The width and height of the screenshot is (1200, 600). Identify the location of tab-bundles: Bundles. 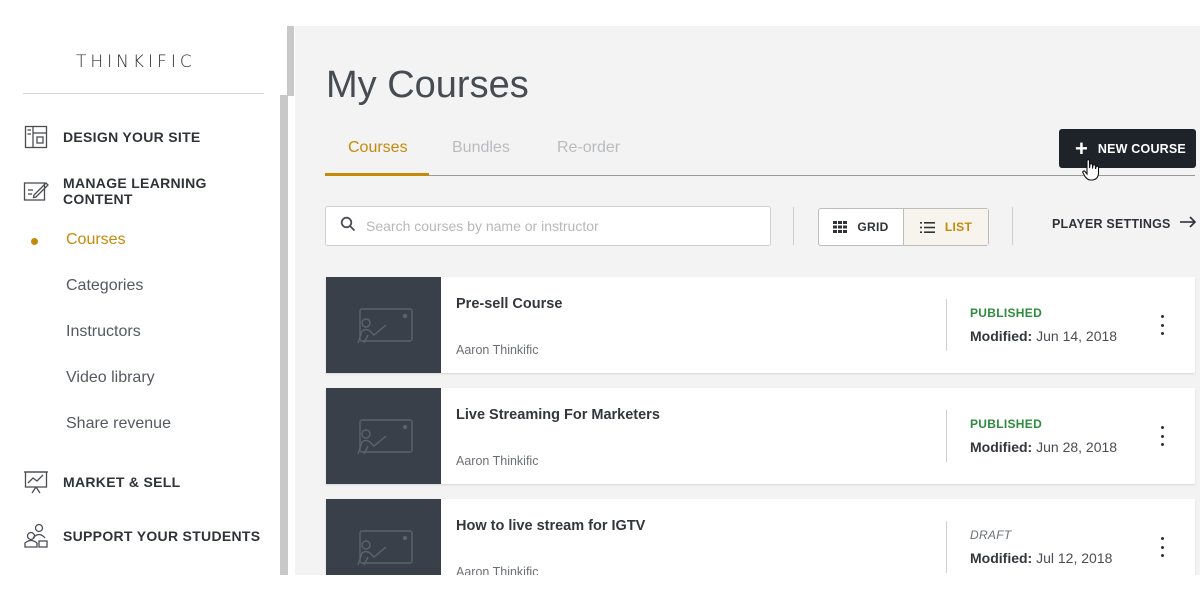
(481, 157).